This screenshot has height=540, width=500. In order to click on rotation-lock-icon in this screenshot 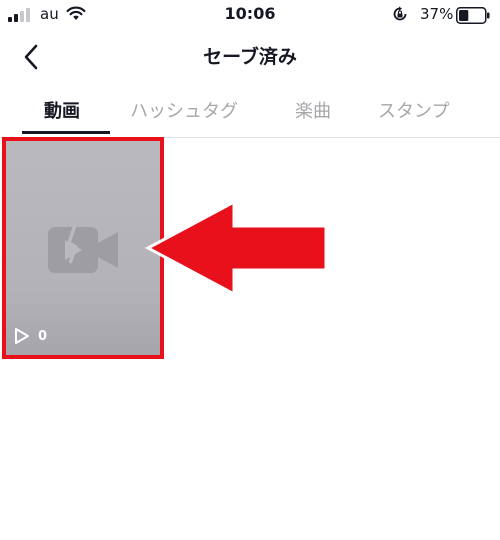, I will do `click(400, 13)`.